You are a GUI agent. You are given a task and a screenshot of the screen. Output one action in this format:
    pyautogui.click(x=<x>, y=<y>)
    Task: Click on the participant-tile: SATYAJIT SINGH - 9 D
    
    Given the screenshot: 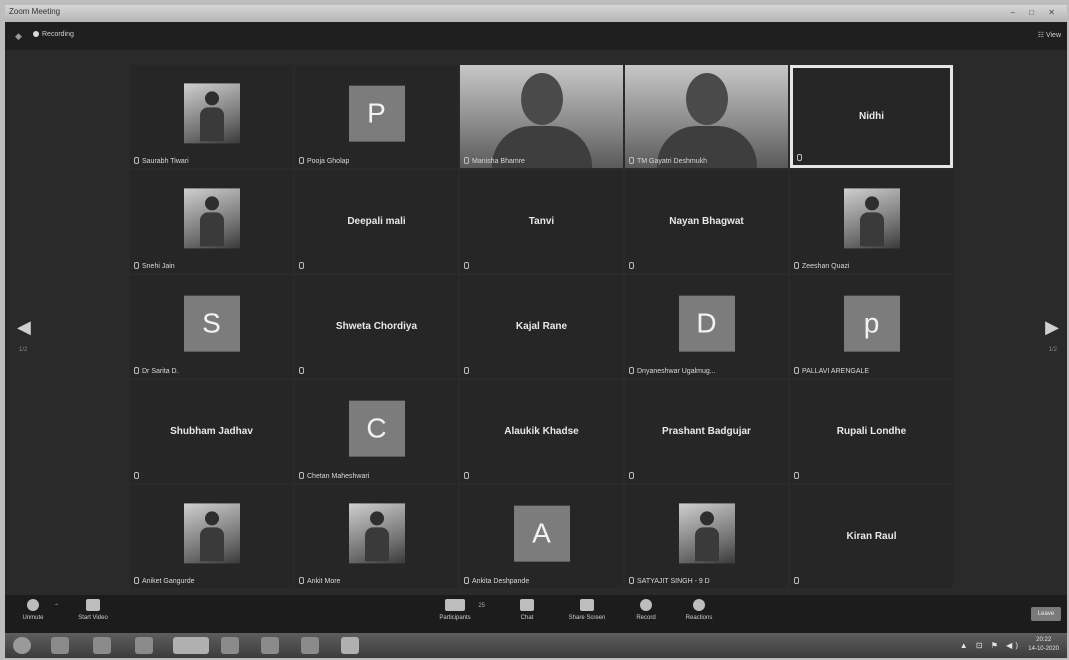 What is the action you would take?
    pyautogui.click(x=706, y=536)
    